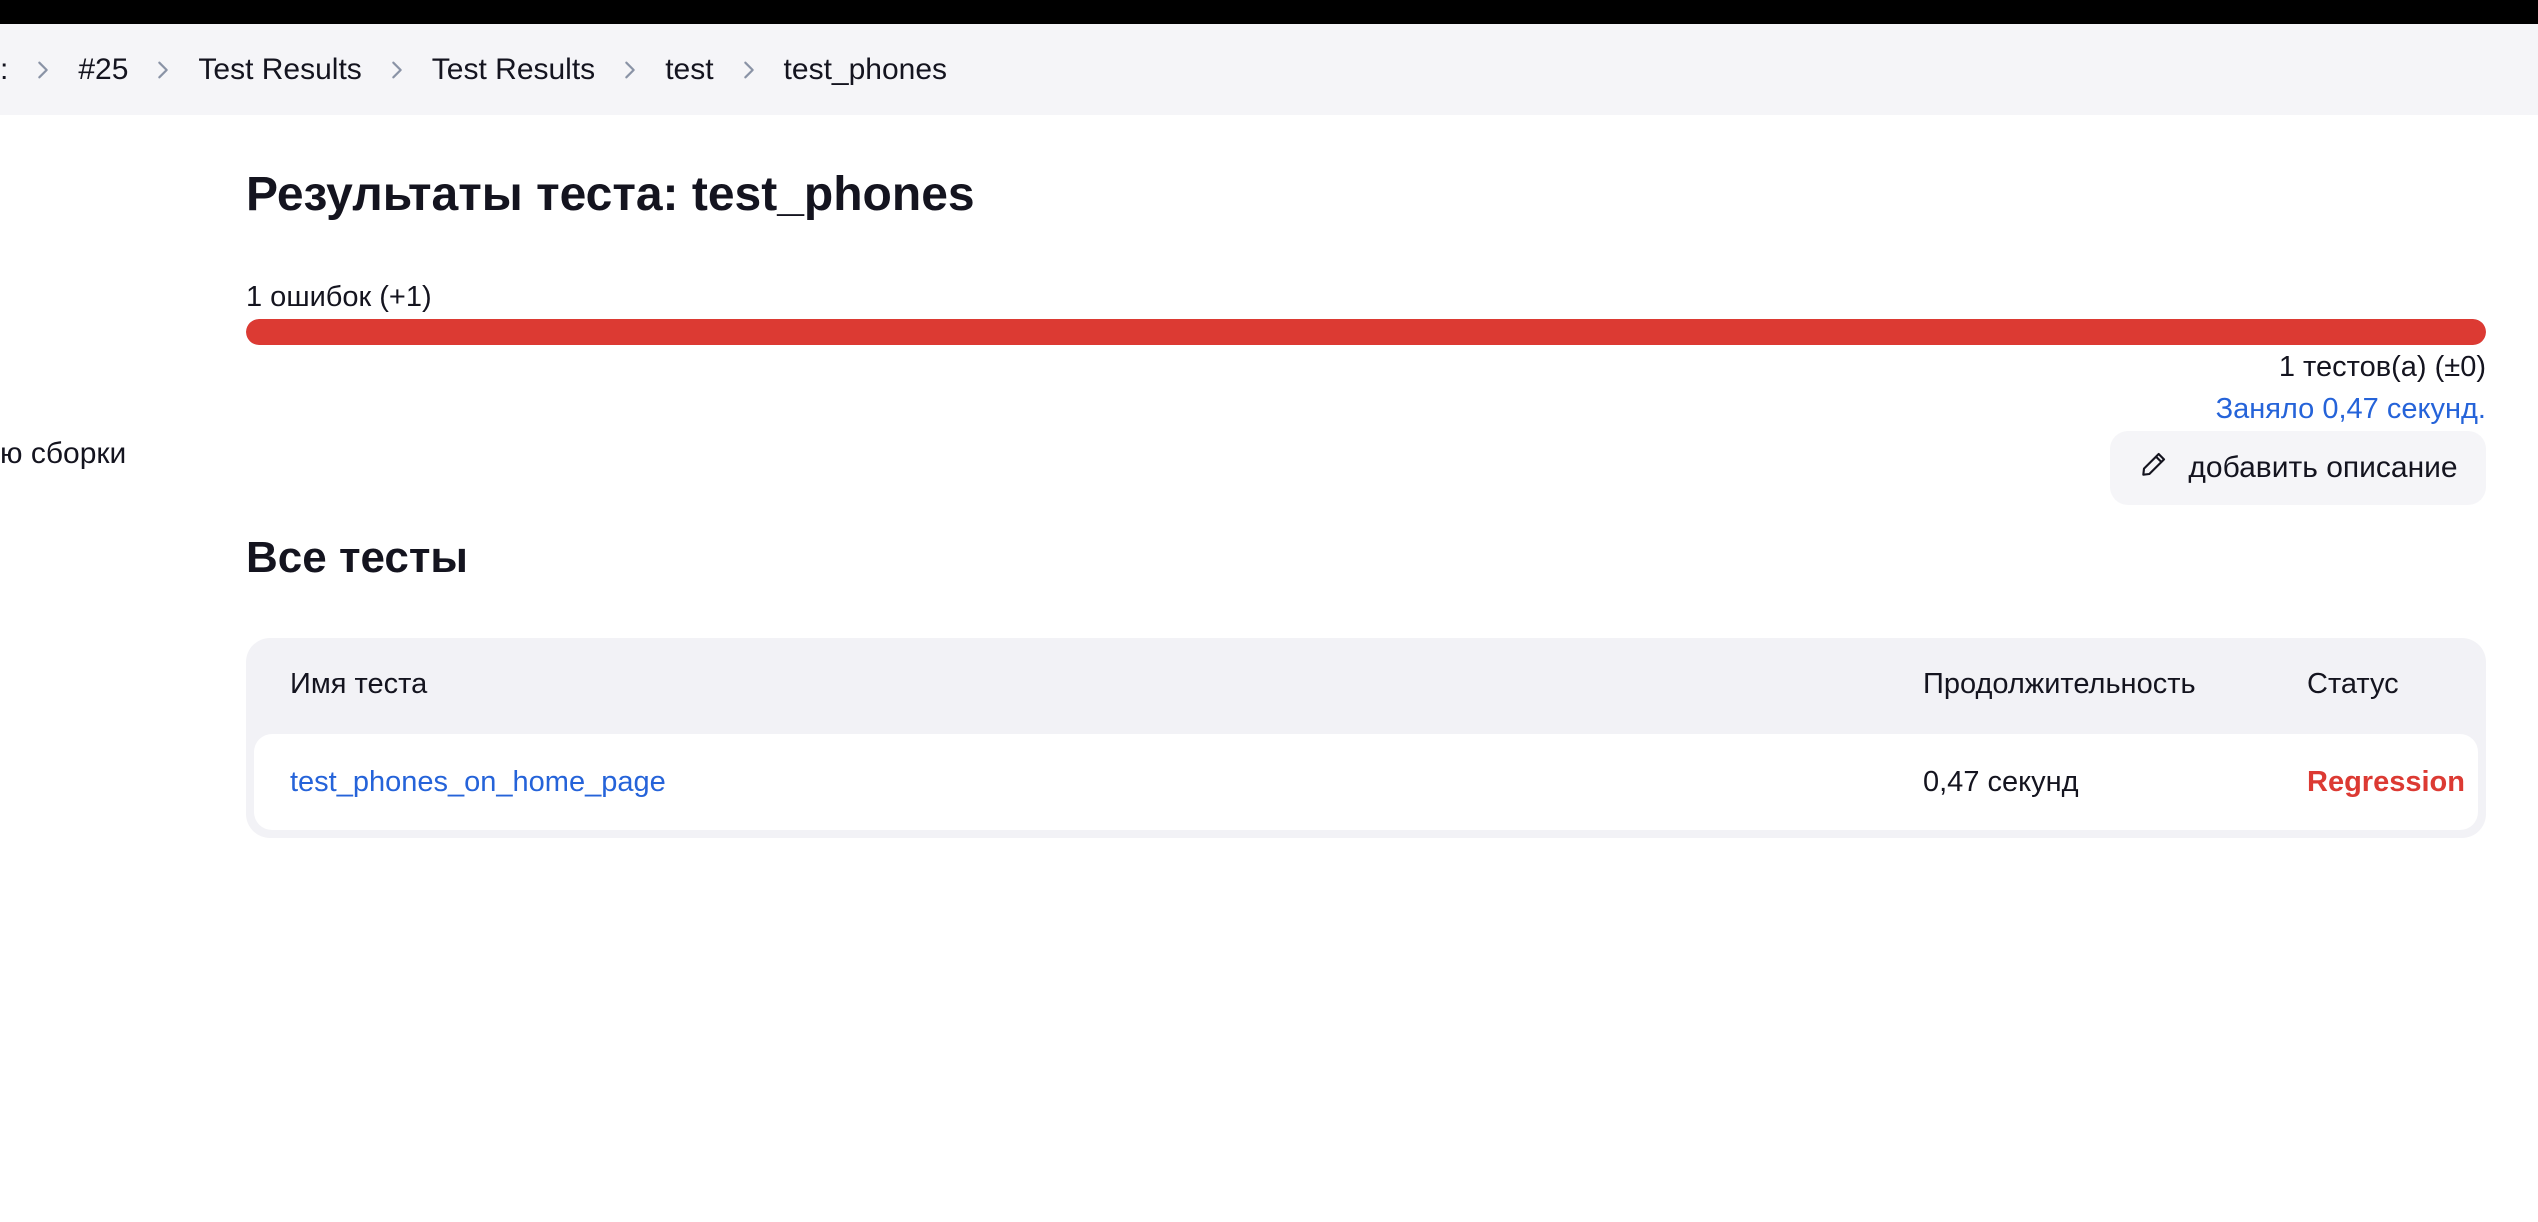 The width and height of the screenshot is (2538, 1222). Describe the element at coordinates (4, 70) in the screenshot. I see `breadcrumb-item-parent: :` at that location.